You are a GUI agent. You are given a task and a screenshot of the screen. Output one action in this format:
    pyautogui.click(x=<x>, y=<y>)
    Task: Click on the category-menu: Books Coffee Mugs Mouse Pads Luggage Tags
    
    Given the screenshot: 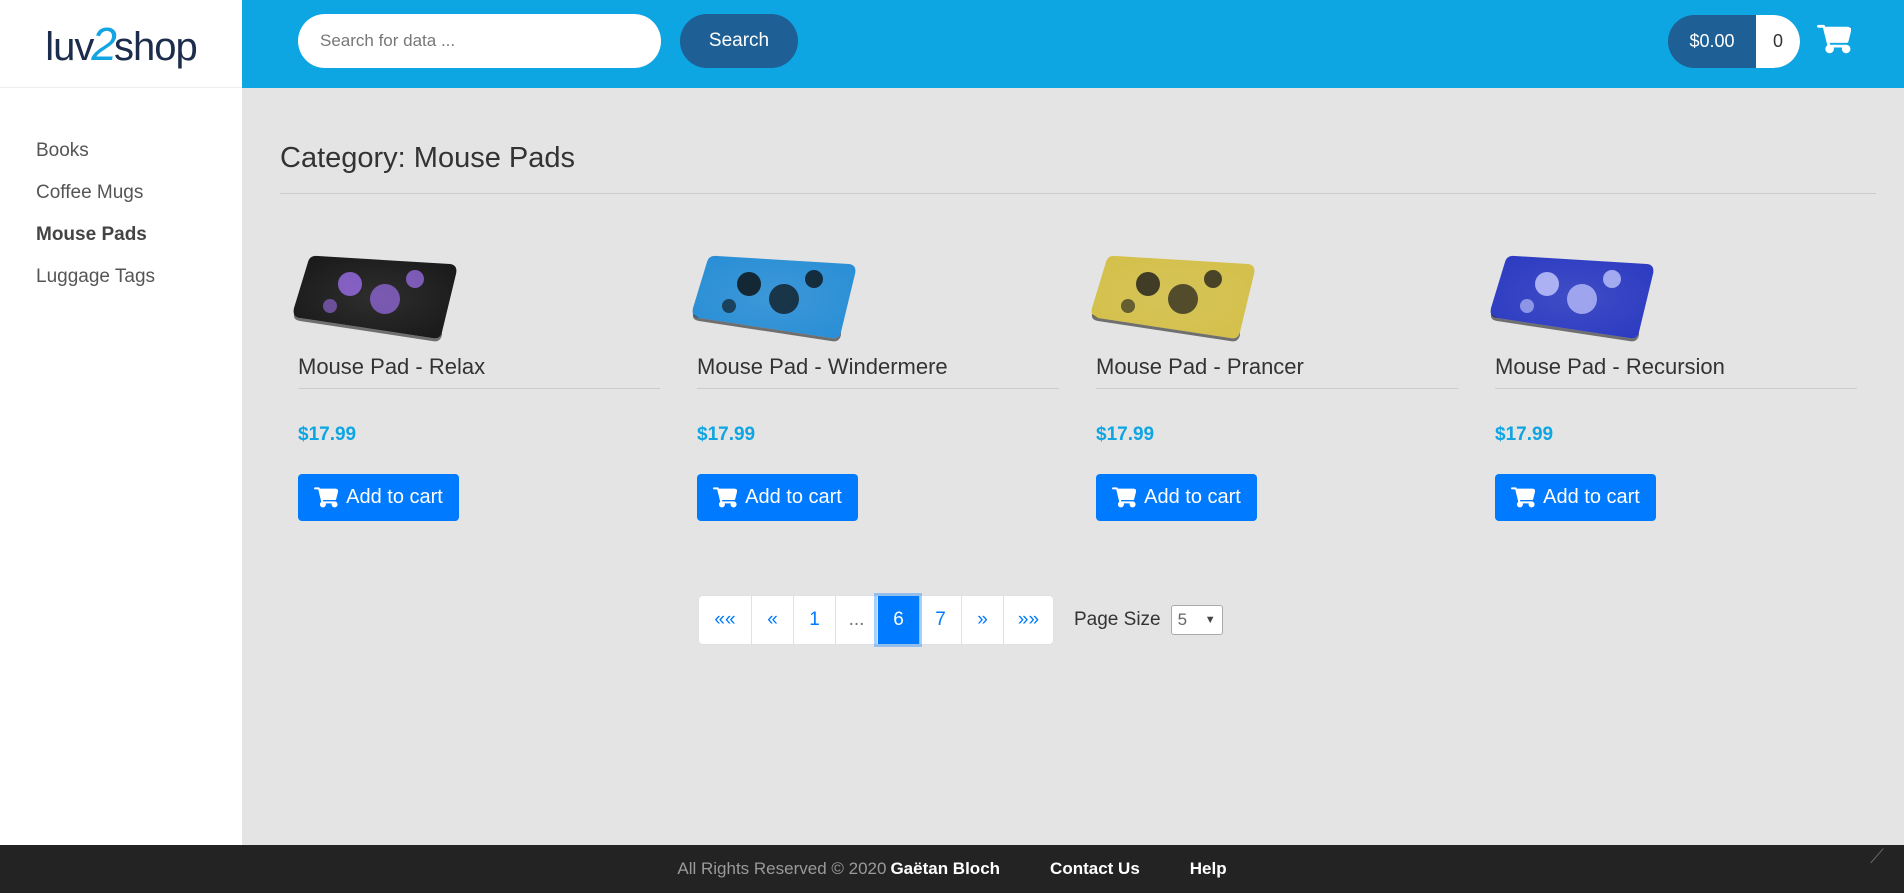 What is the action you would take?
    pyautogui.click(x=121, y=198)
    